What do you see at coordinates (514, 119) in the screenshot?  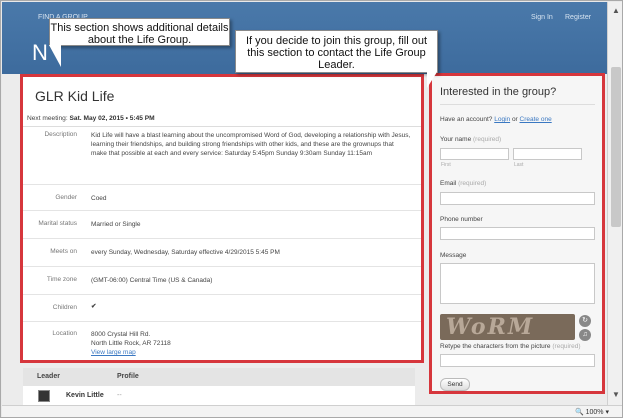 I see `or-text: or` at bounding box center [514, 119].